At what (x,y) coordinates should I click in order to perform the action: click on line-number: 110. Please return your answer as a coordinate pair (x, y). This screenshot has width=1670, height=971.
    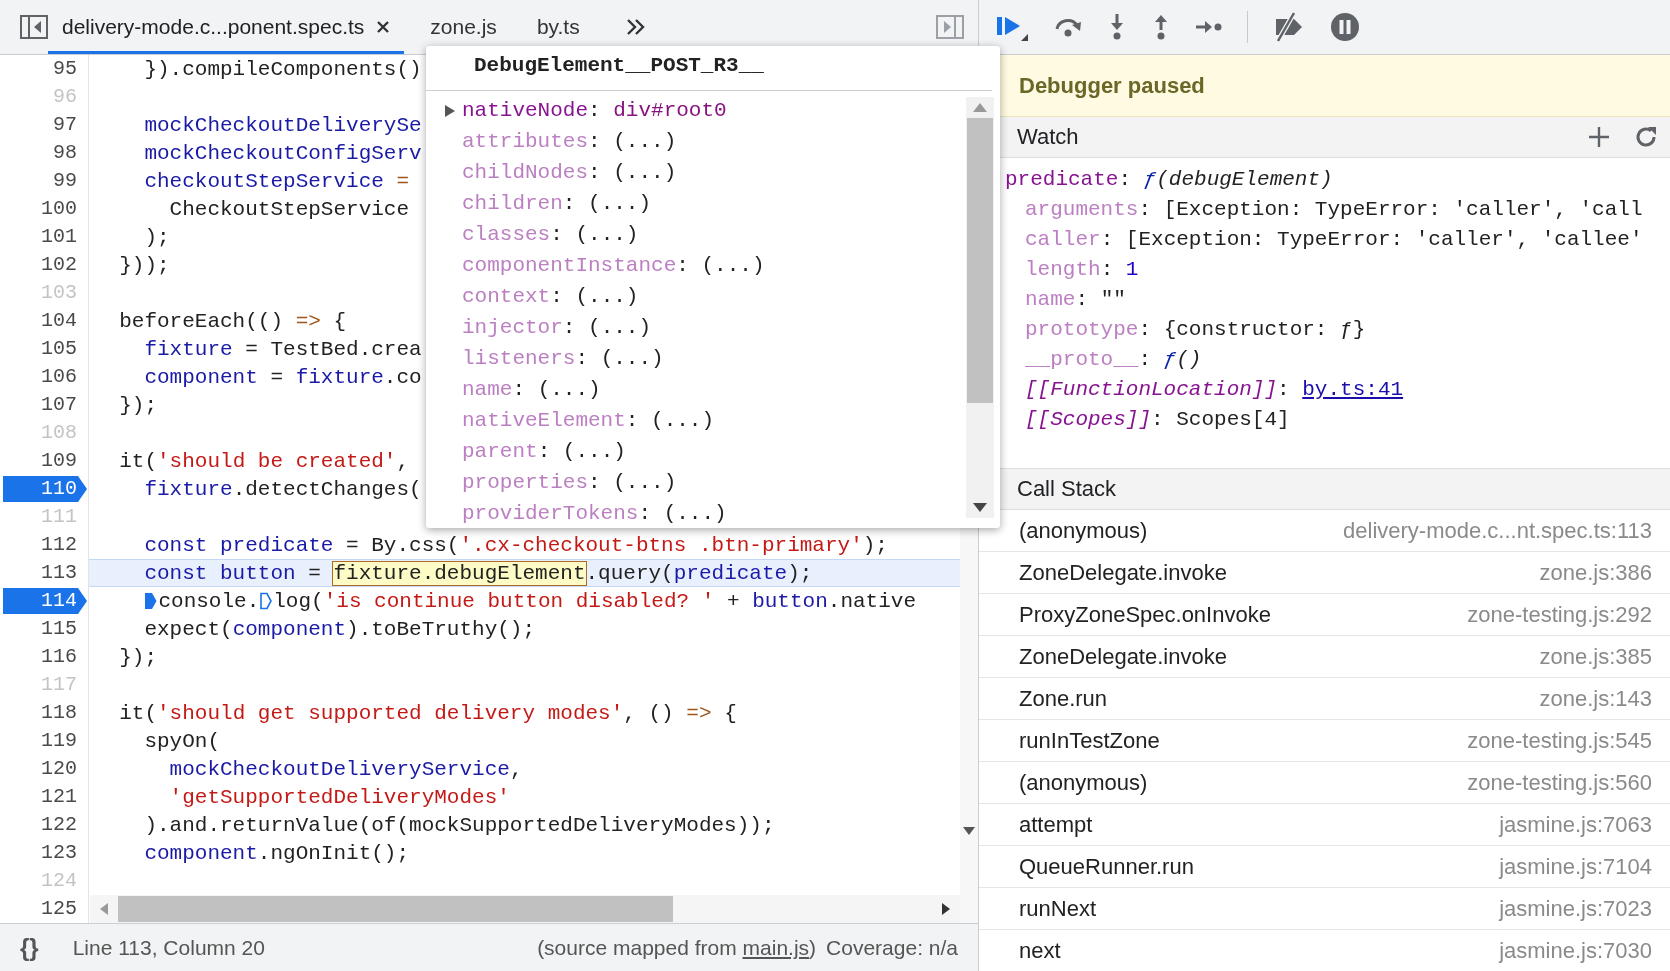
    Looking at the image, I should click on (45, 489).